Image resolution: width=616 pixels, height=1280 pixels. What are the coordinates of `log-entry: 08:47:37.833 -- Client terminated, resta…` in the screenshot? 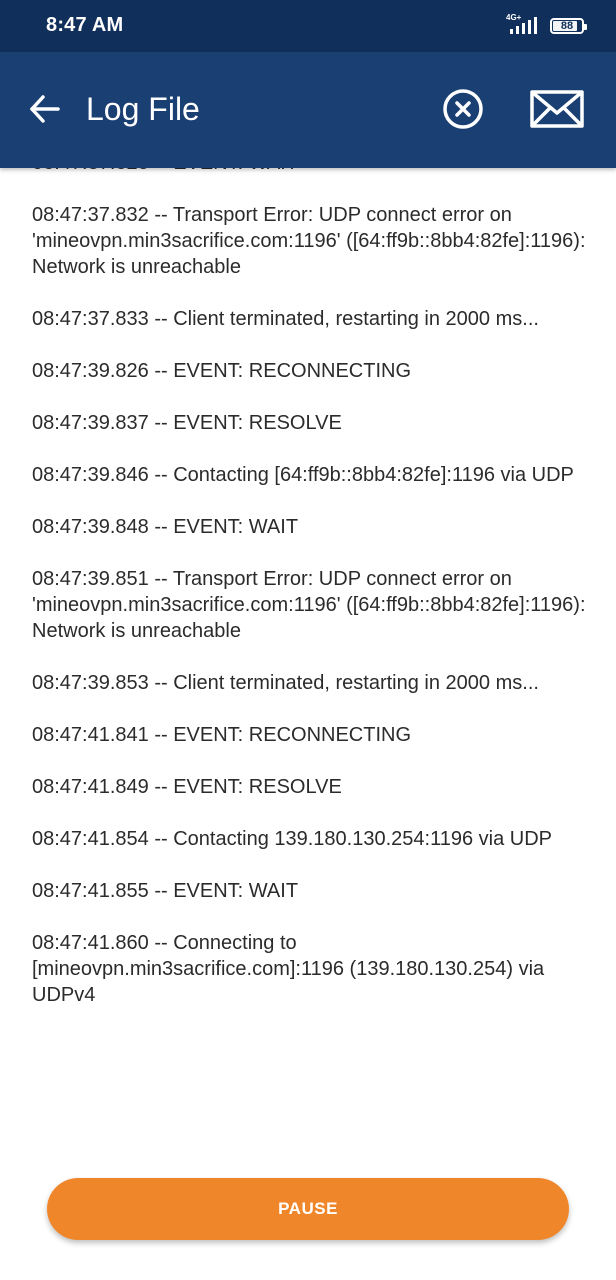 It's located at (285, 319).